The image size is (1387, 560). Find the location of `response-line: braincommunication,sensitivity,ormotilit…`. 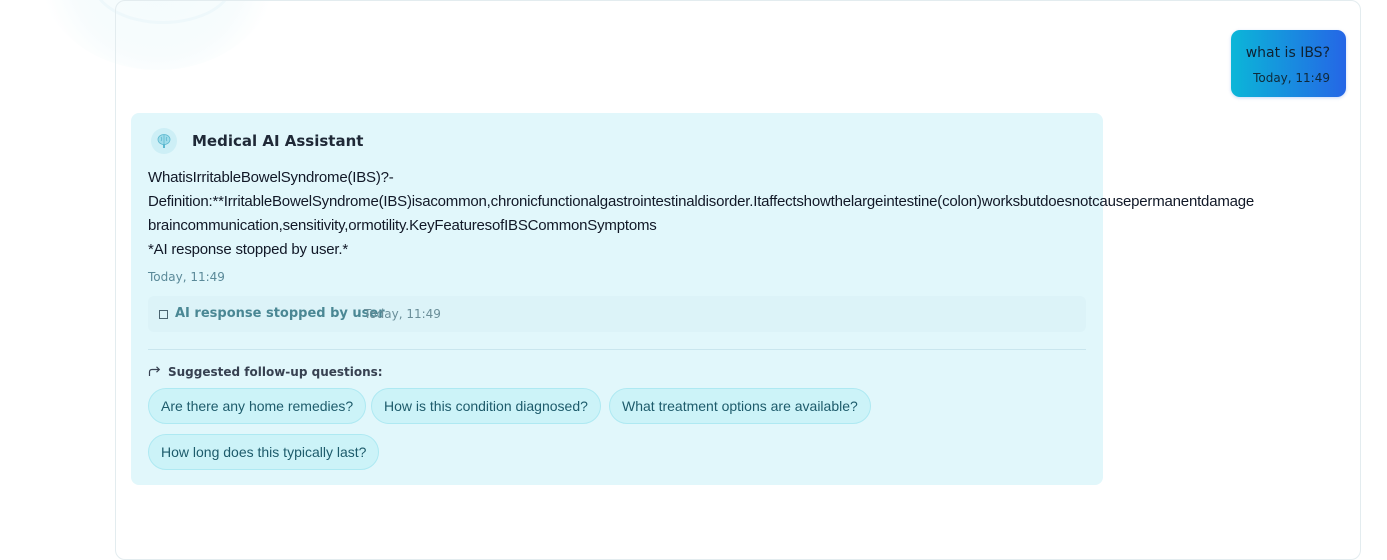

response-line: braincommunication,sensitivity,ormotilit… is located at coordinates (402, 225).